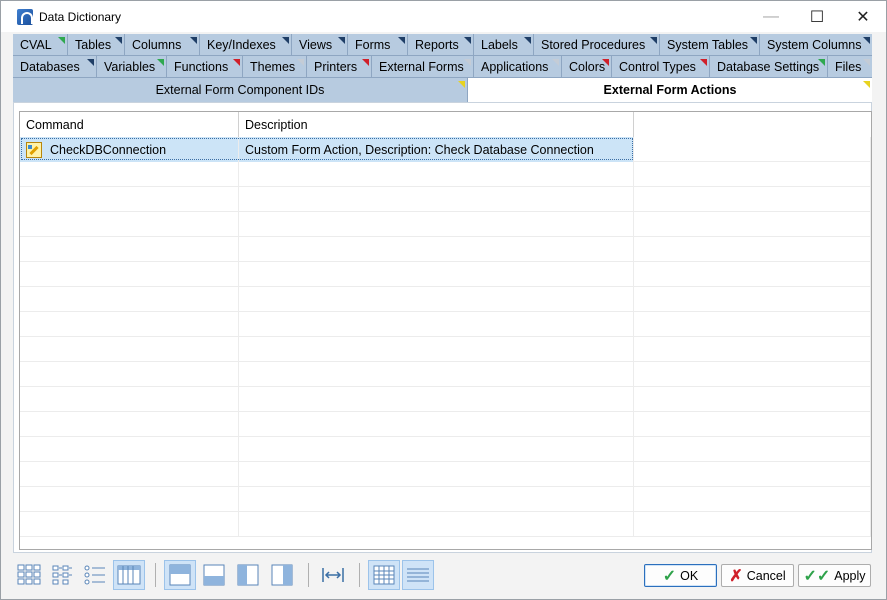 This screenshot has height=600, width=887. Describe the element at coordinates (62, 575) in the screenshot. I see `small-icons-view-button` at that location.